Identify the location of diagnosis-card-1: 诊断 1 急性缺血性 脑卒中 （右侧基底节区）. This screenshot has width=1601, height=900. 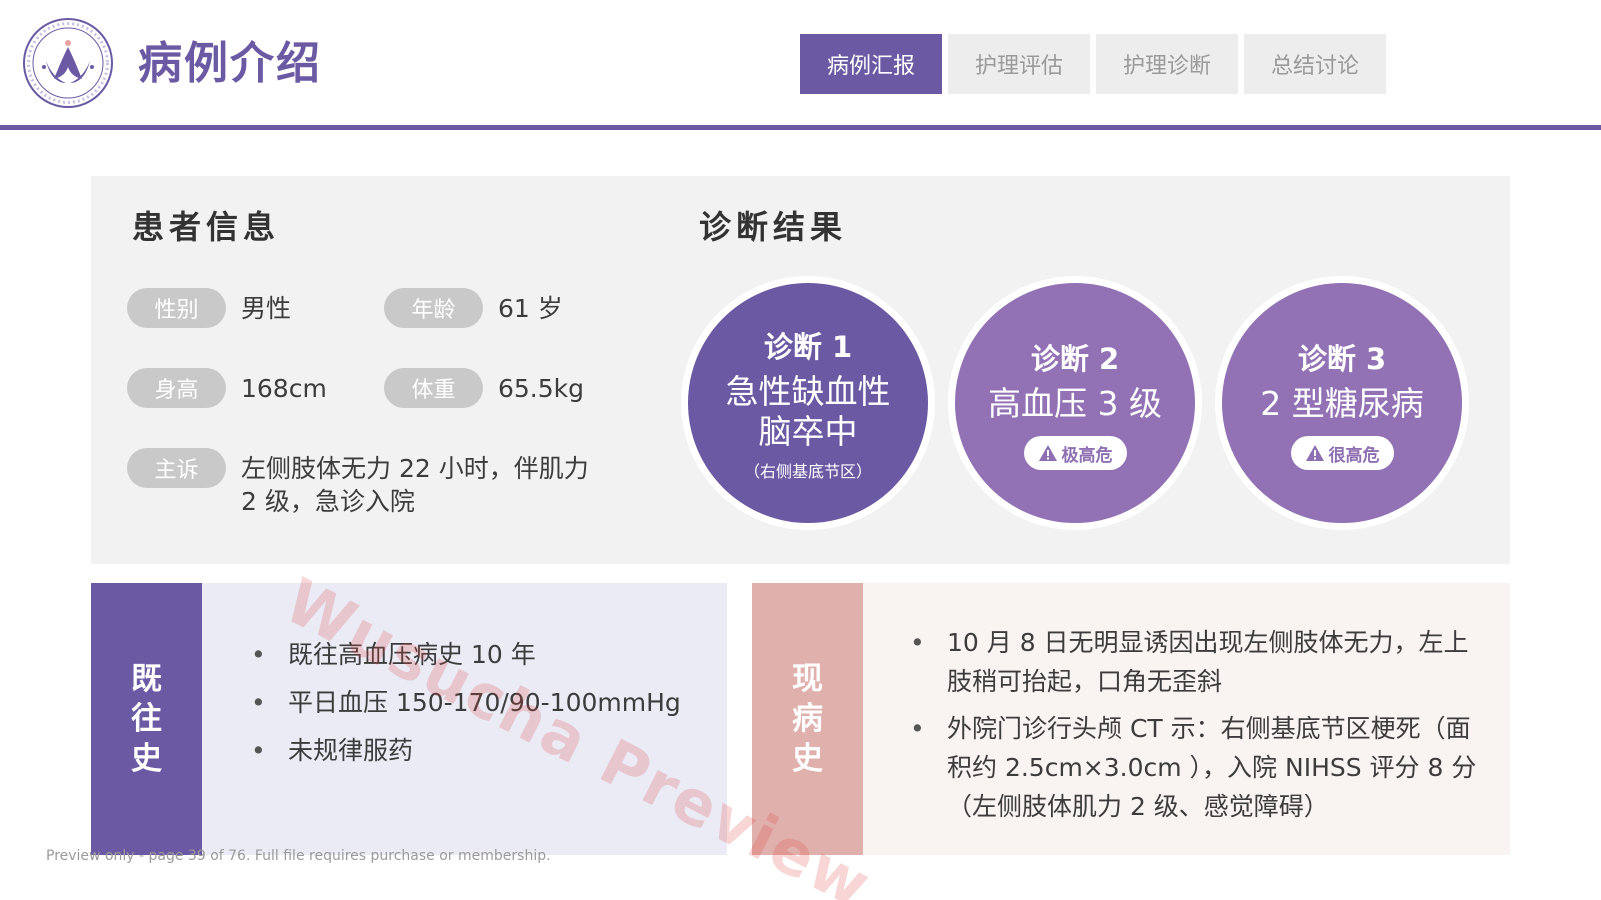
(808, 403).